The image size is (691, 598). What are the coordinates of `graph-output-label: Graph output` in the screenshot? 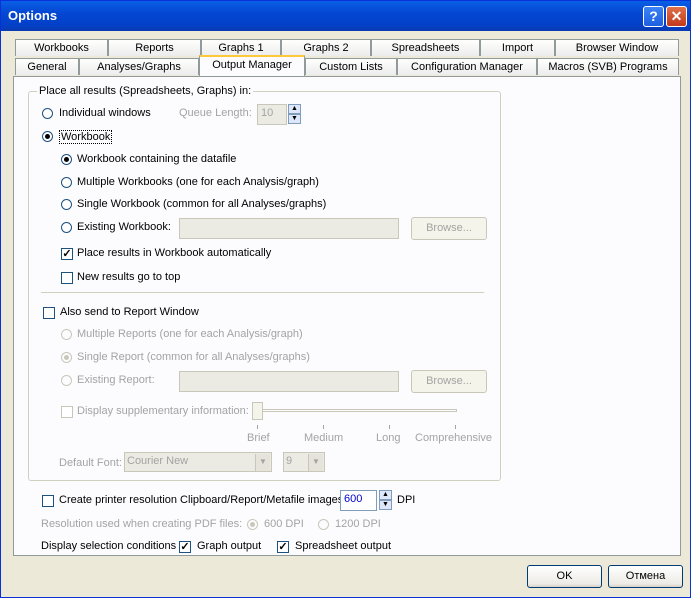 It's located at (229, 546).